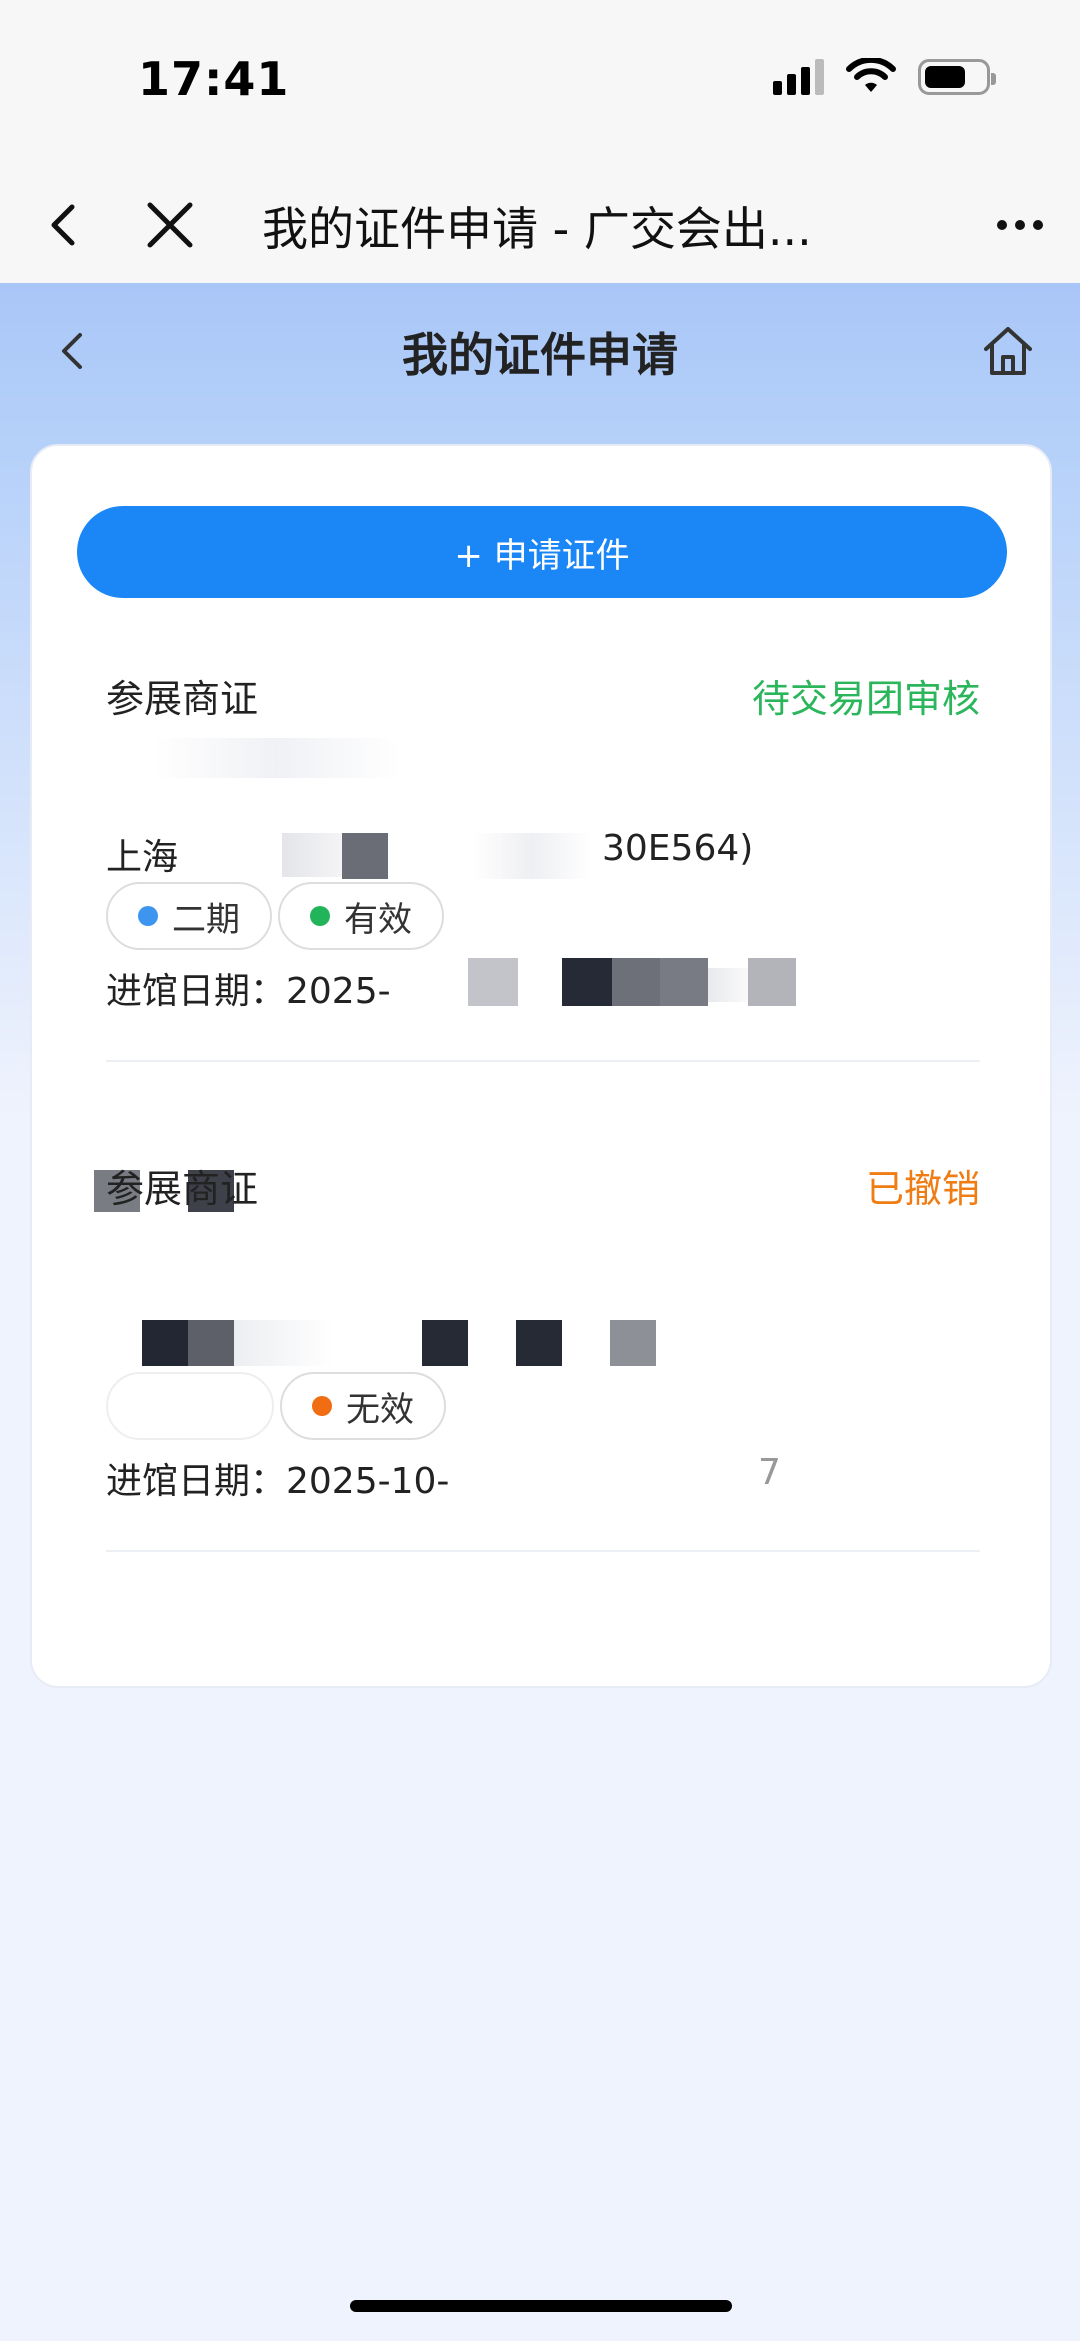 The image size is (1080, 2341). I want to click on home-icon, so click(1008, 351).